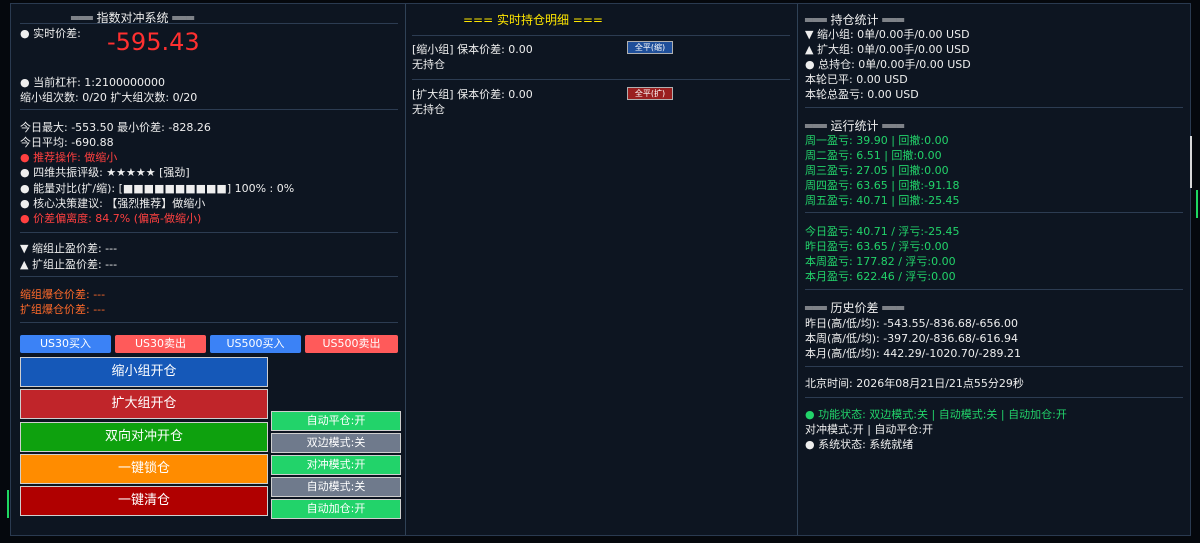 This screenshot has height=543, width=1200. Describe the element at coordinates (50, 33) in the screenshot. I see `realtime-label: ● 实时价差:` at that location.